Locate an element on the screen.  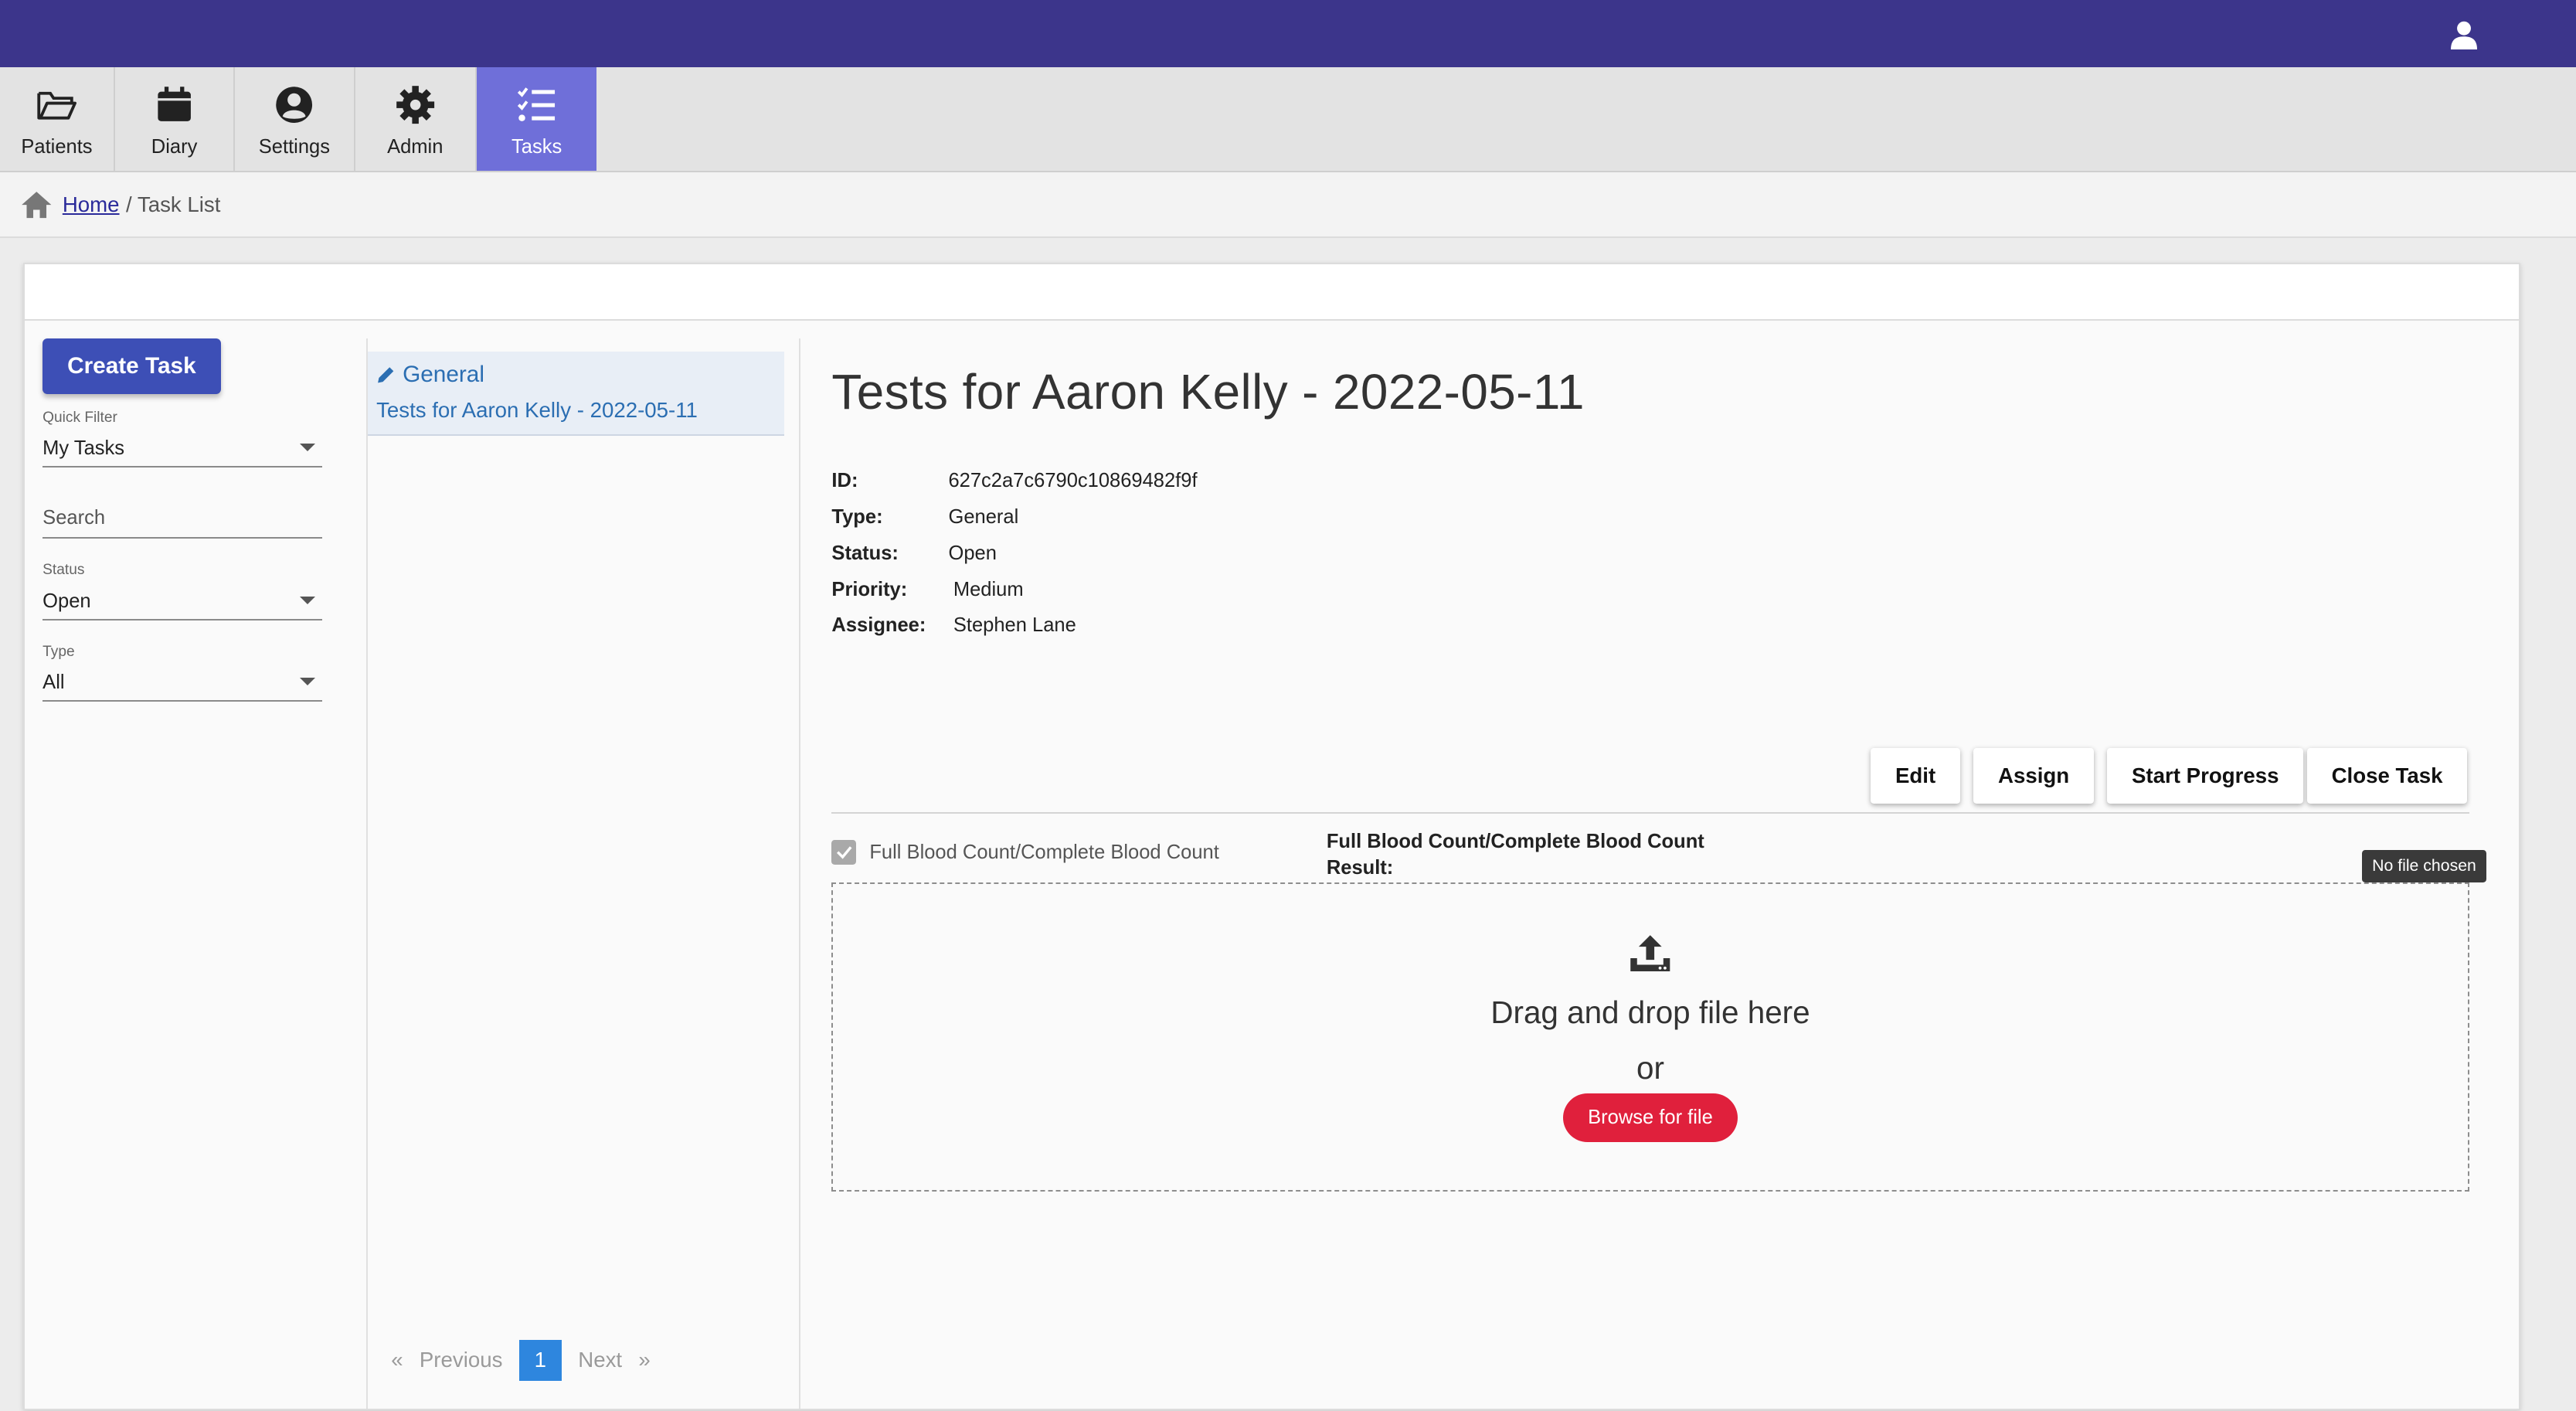
pagination: « Previous 1 Next » is located at coordinates (529, 1360).